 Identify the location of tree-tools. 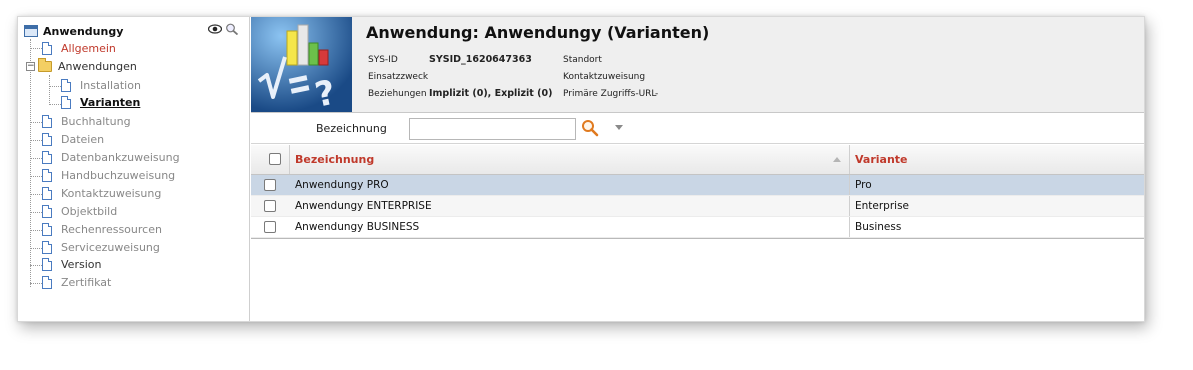
(223, 29).